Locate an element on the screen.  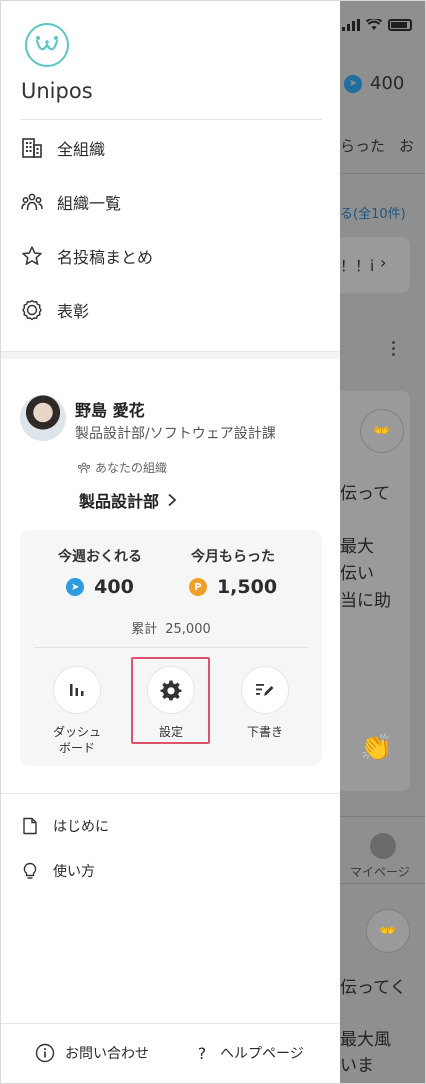
user-department: 製品設計部/ソフトウェア設計課 is located at coordinates (175, 434).